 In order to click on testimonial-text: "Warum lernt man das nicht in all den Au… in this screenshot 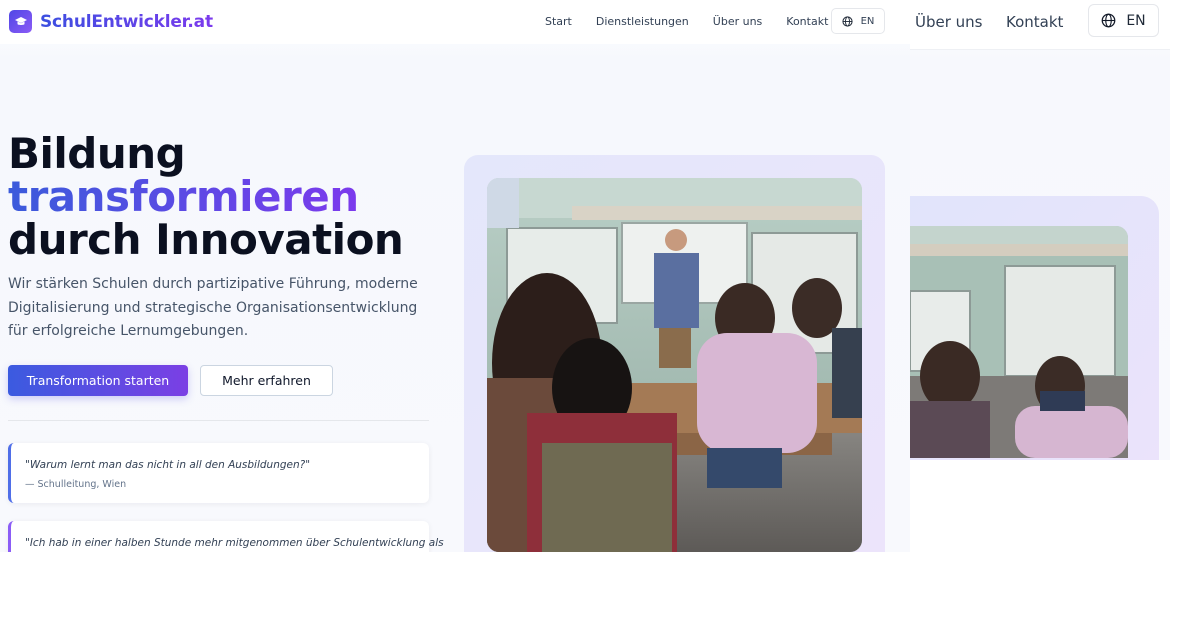, I will do `click(168, 465)`.